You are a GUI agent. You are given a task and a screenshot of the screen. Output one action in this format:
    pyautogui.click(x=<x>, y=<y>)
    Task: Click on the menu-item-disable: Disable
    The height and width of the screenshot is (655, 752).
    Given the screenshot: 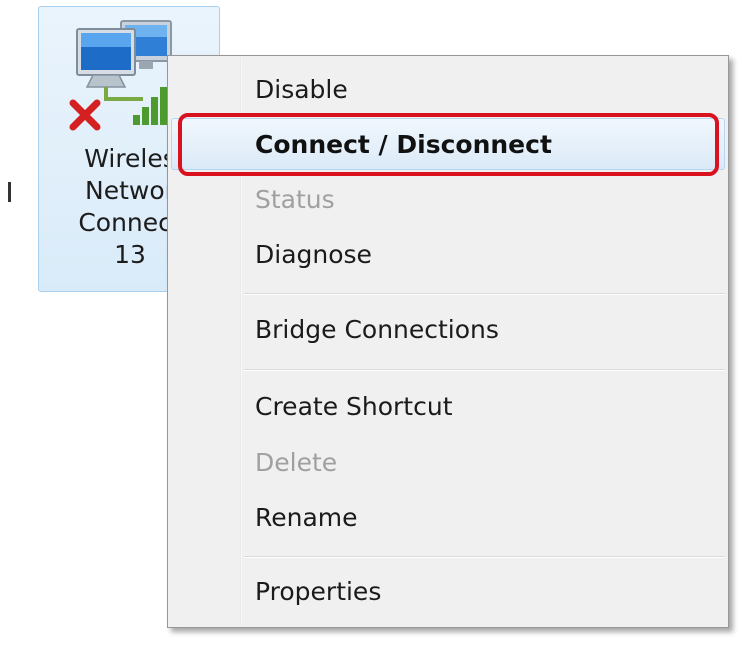 What is the action you would take?
    pyautogui.click(x=448, y=90)
    